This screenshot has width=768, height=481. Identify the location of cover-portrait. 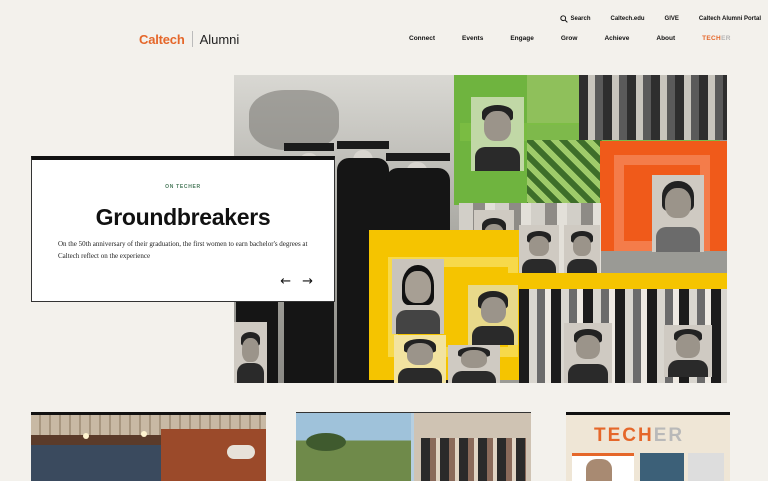
(599, 470).